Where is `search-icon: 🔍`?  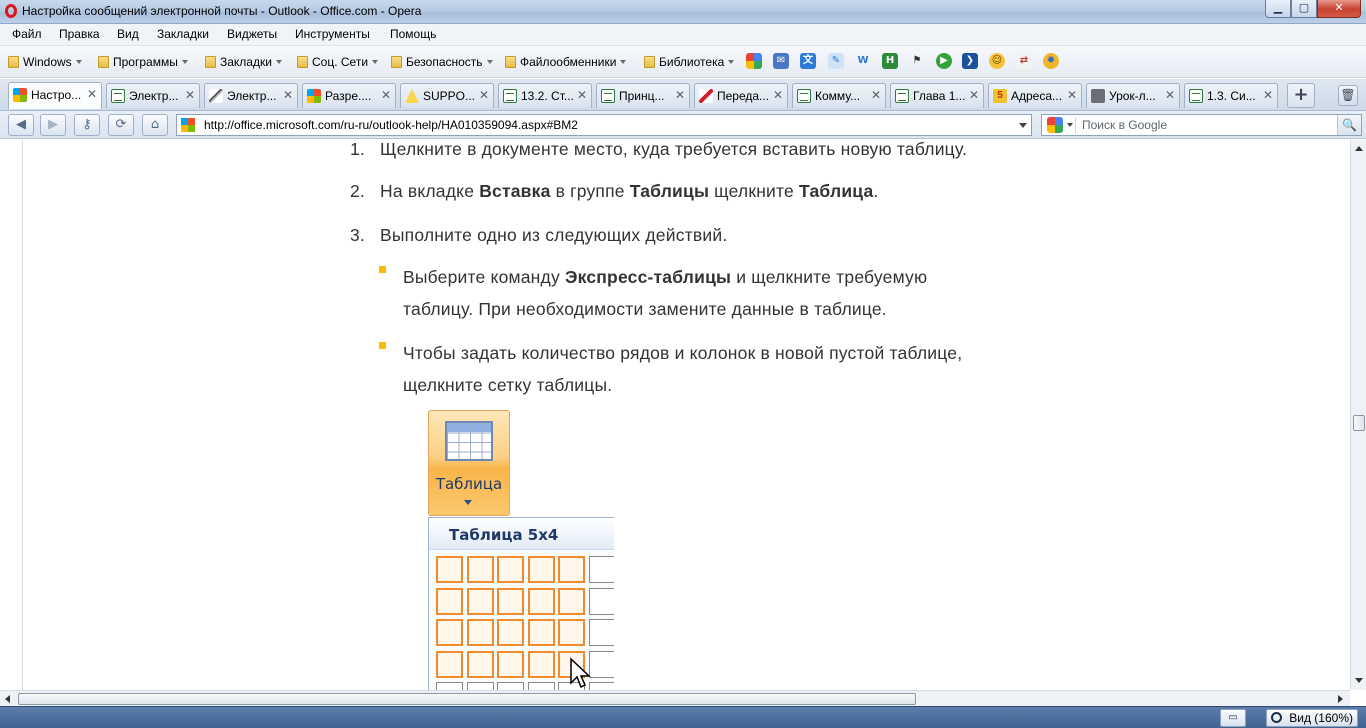 search-icon: 🔍 is located at coordinates (1349, 125).